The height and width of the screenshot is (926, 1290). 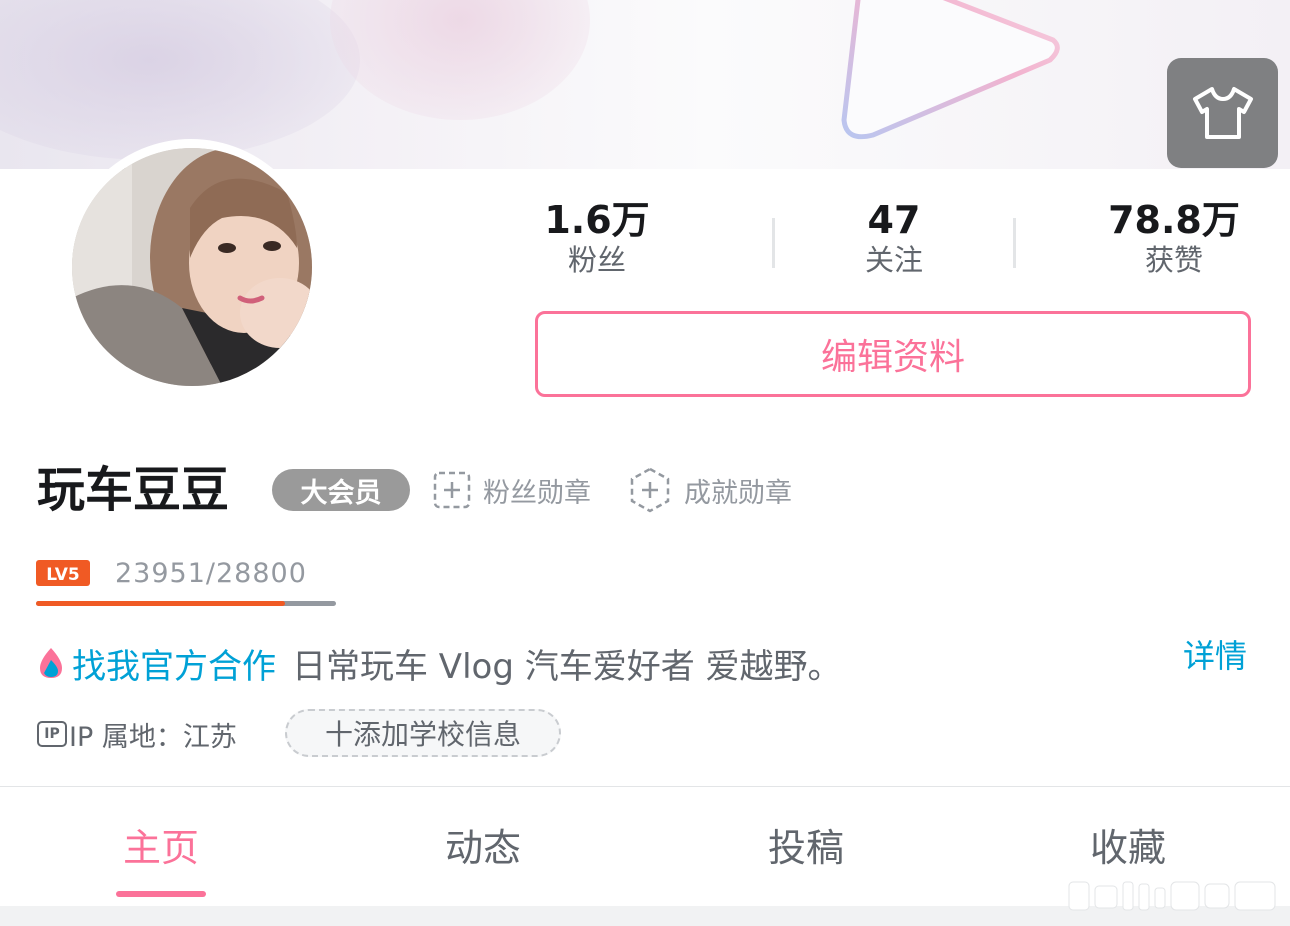 I want to click on following-label: 关注, so click(x=893, y=260).